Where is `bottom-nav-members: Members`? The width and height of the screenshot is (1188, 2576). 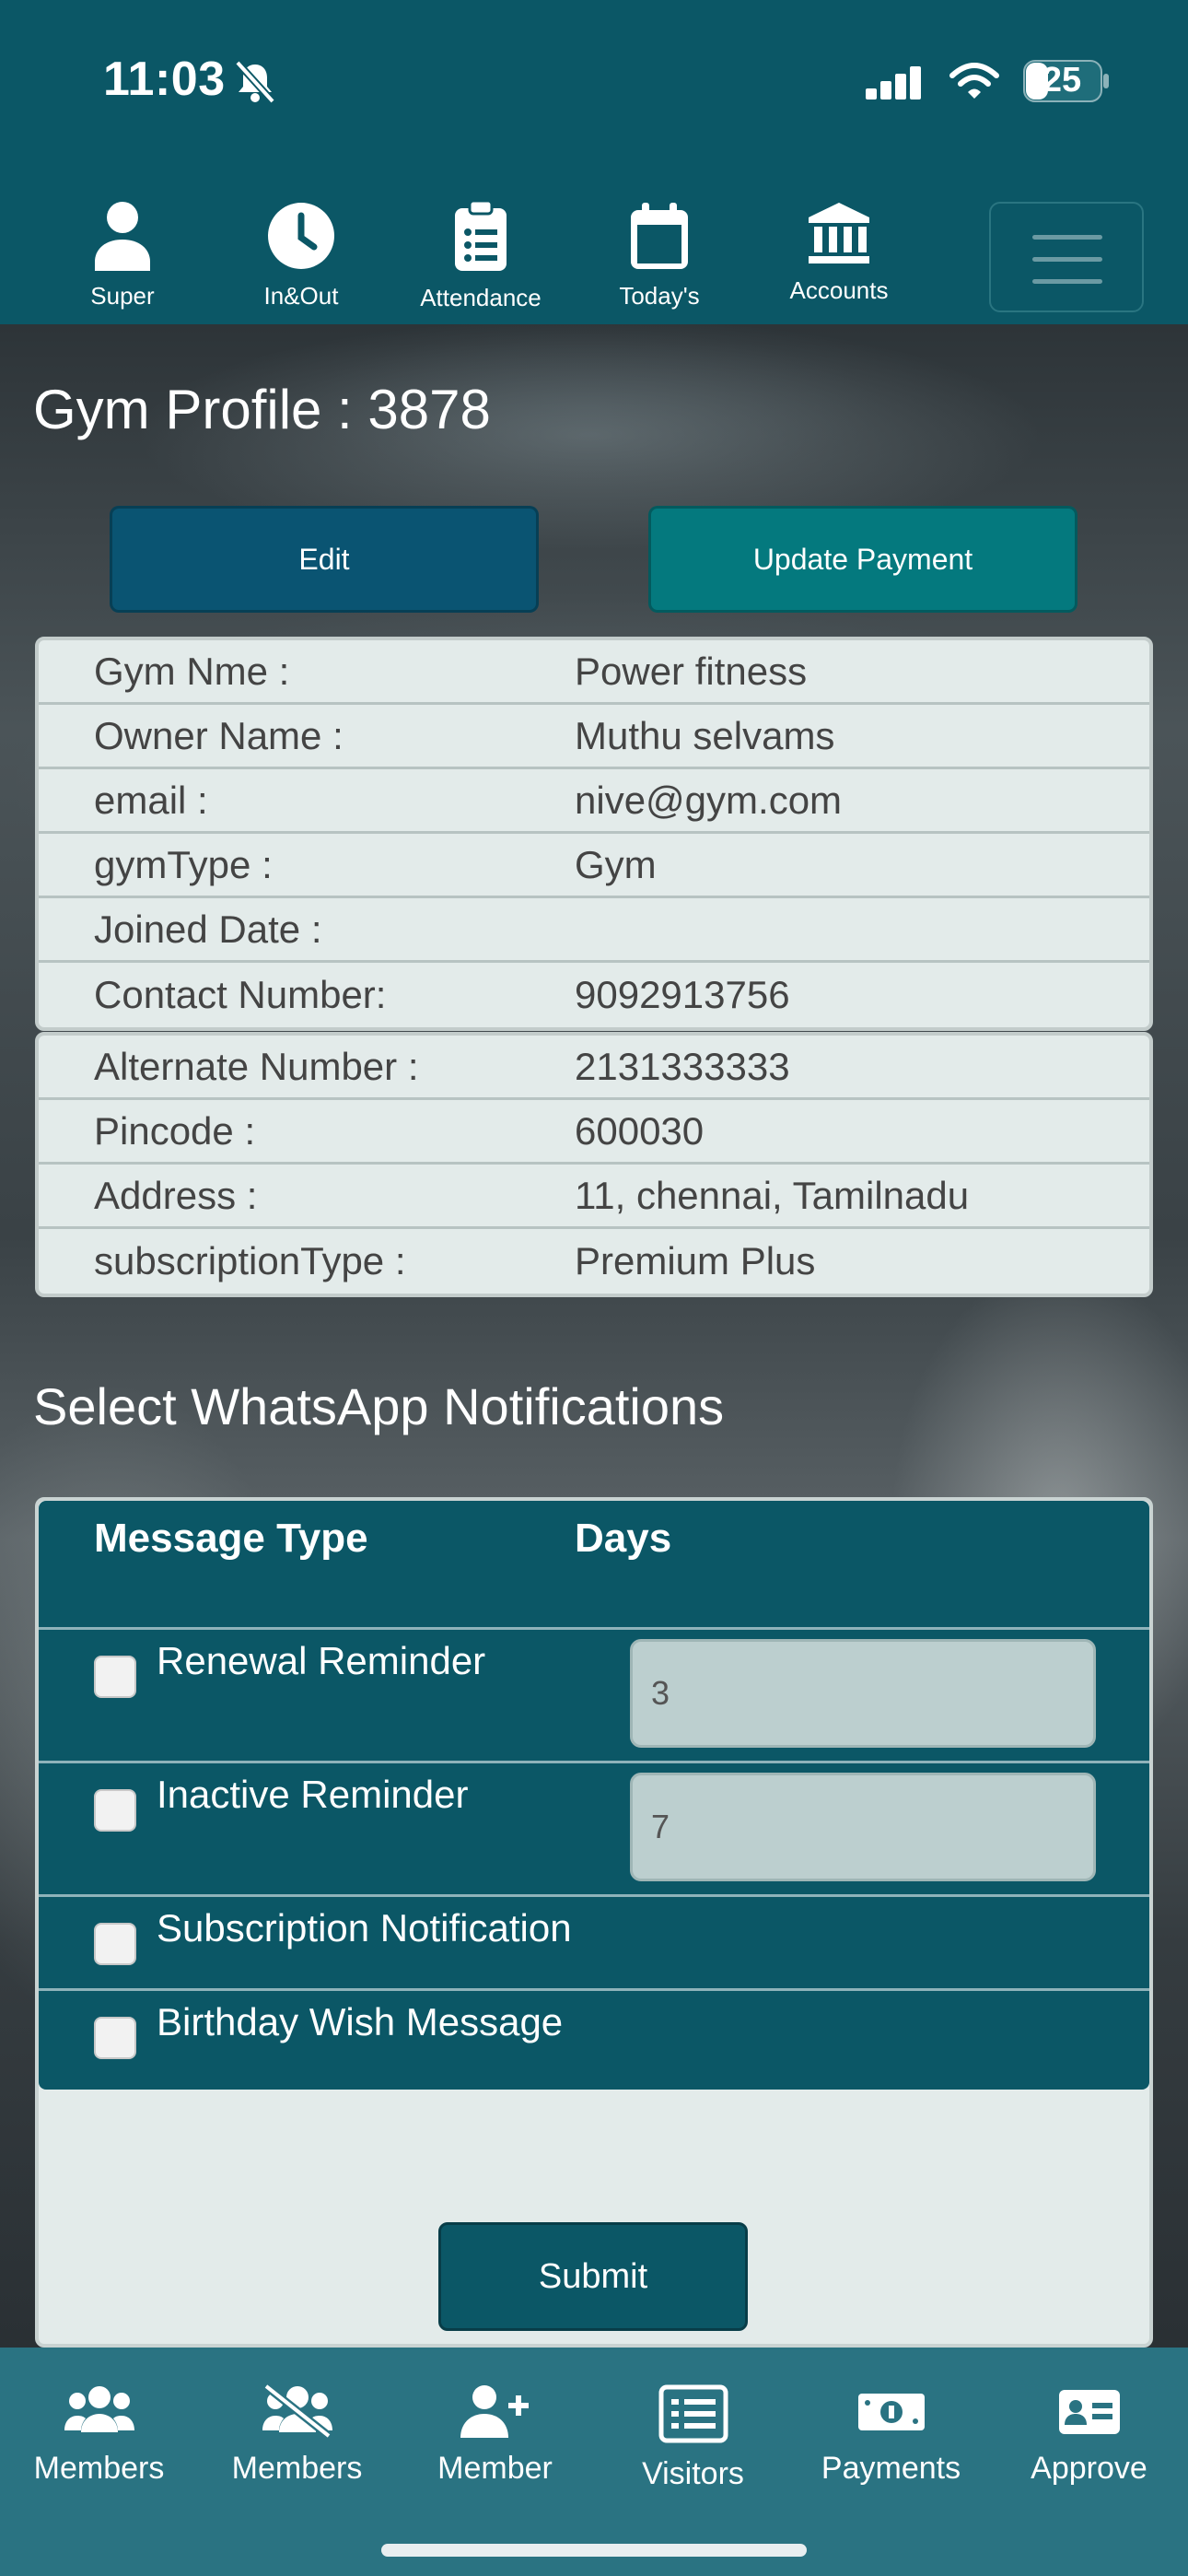 bottom-nav-members: Members is located at coordinates (99, 2435).